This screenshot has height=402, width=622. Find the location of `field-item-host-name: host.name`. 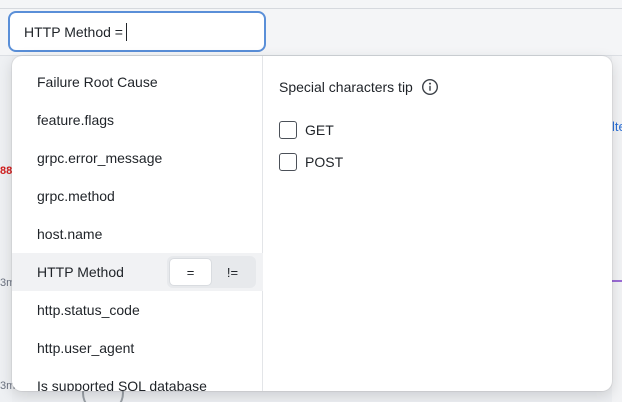

field-item-host-name: host.name is located at coordinates (137, 234).